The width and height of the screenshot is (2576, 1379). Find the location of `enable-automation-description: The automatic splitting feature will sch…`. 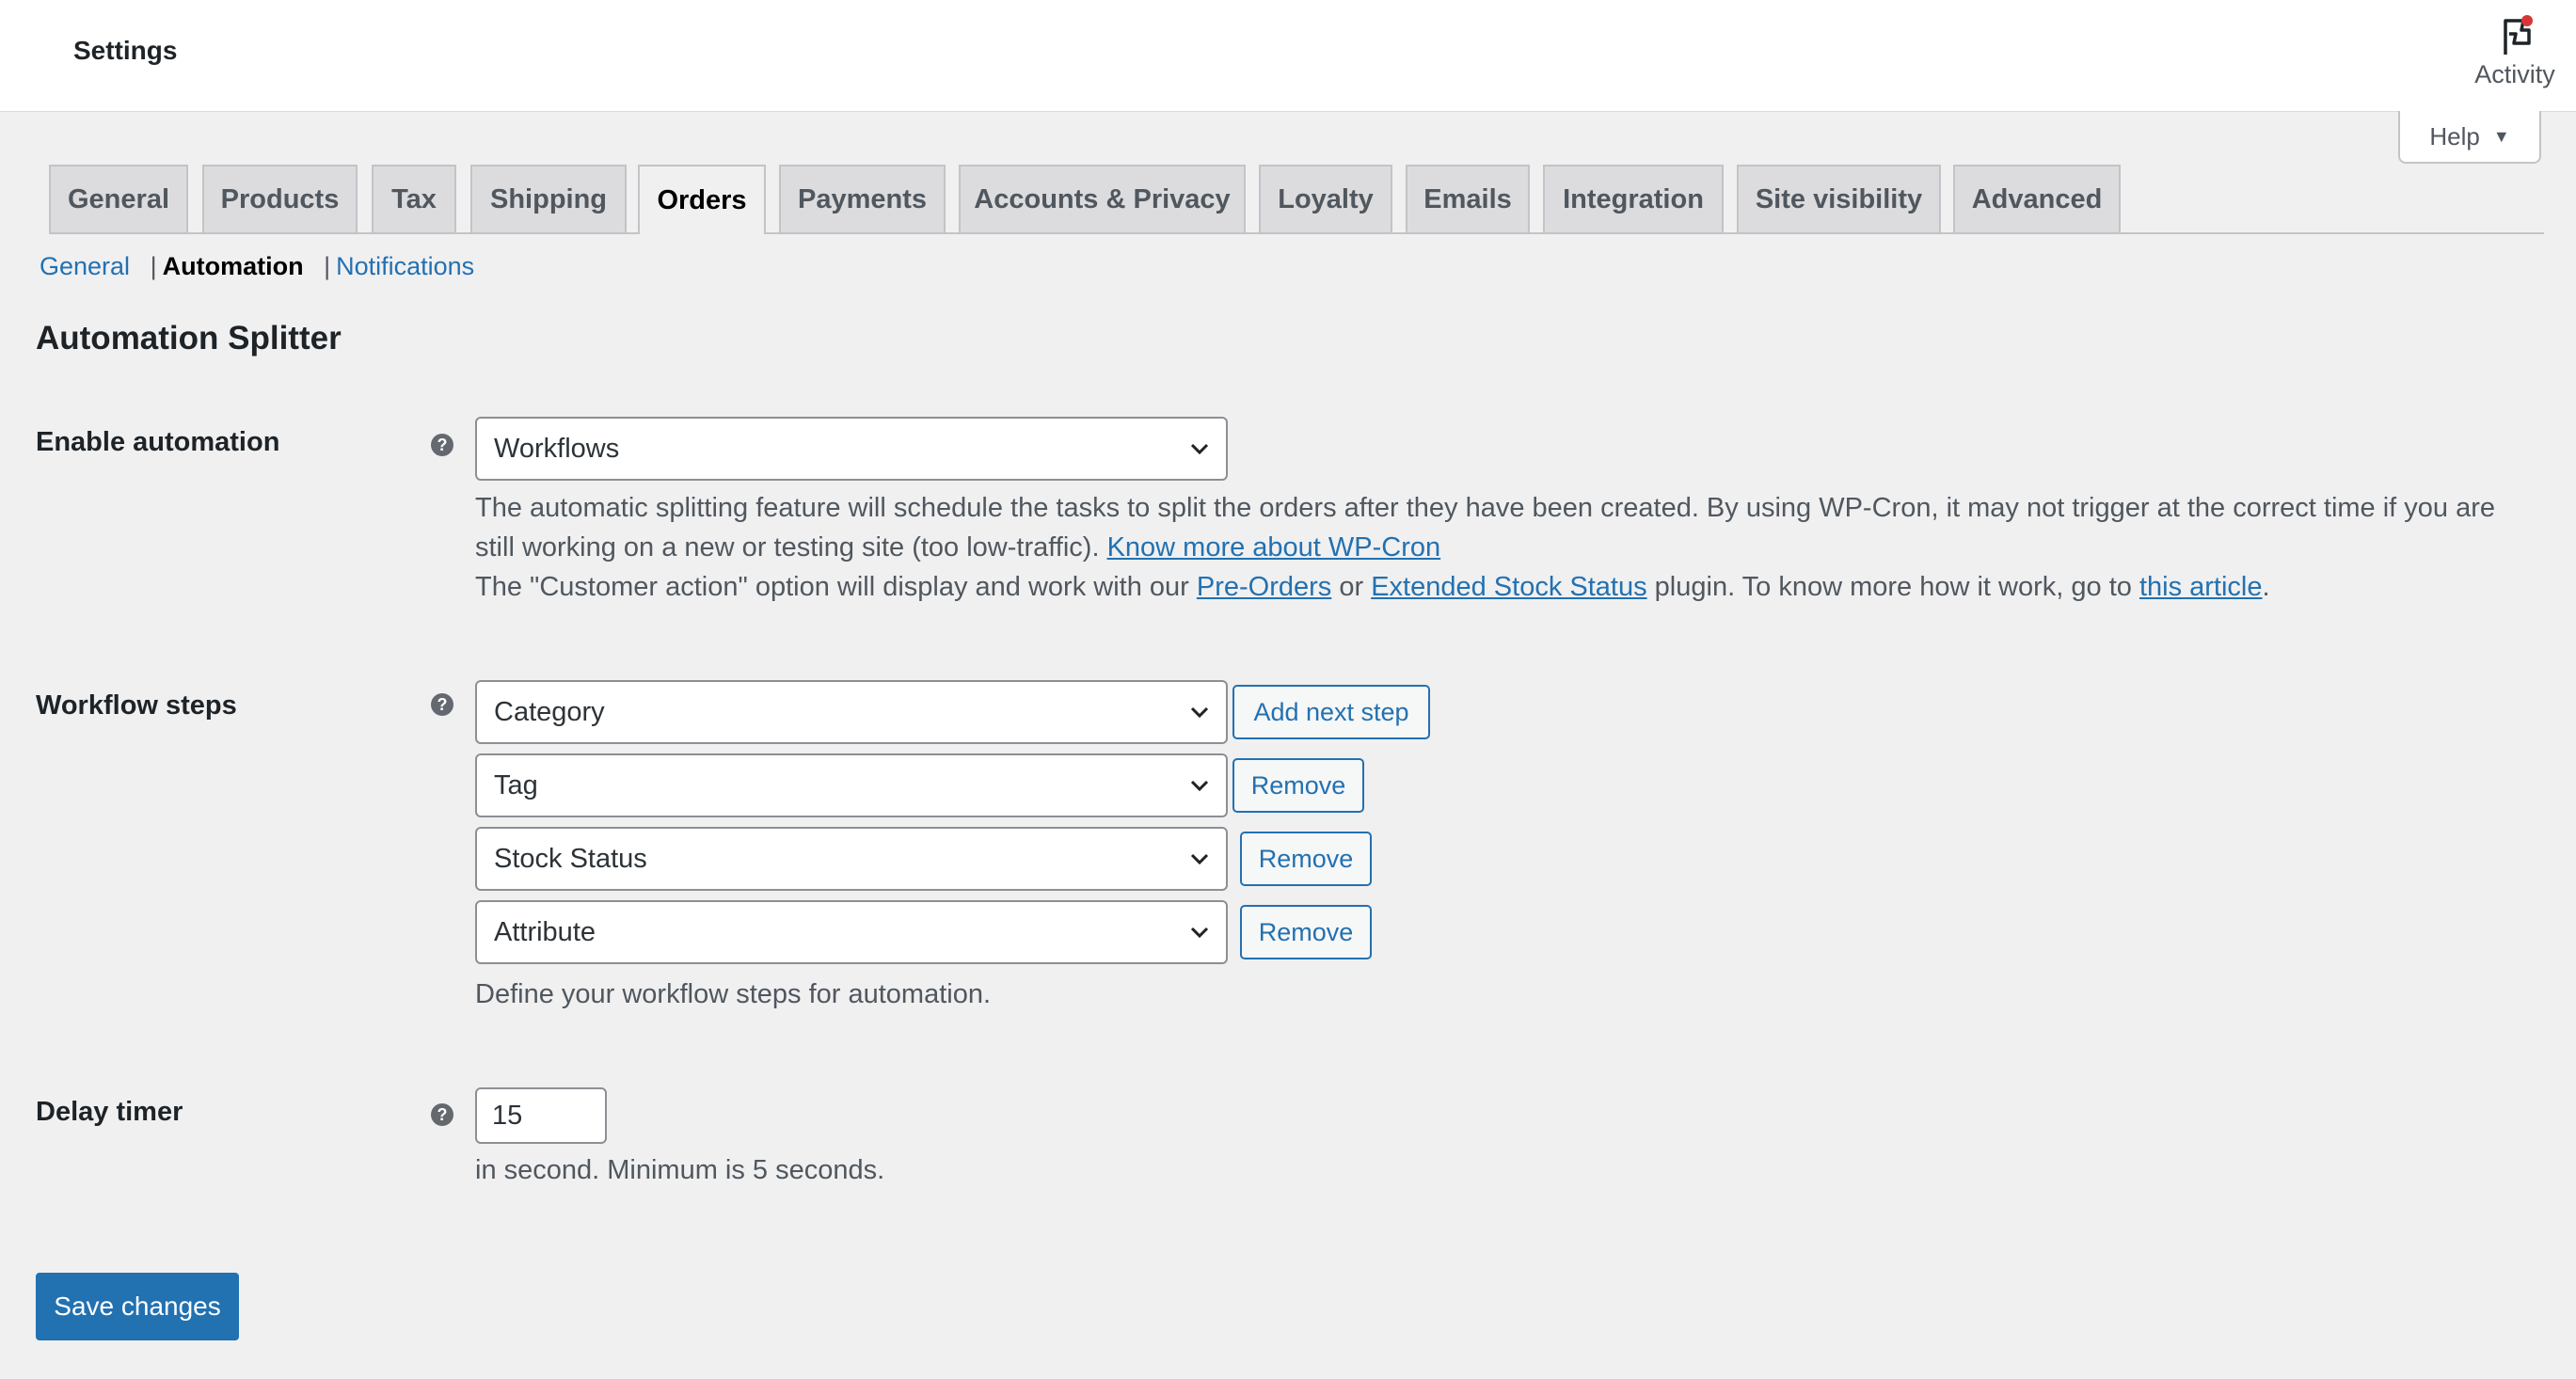

enable-automation-description: The automatic splitting feature will sch… is located at coordinates (1510, 547).